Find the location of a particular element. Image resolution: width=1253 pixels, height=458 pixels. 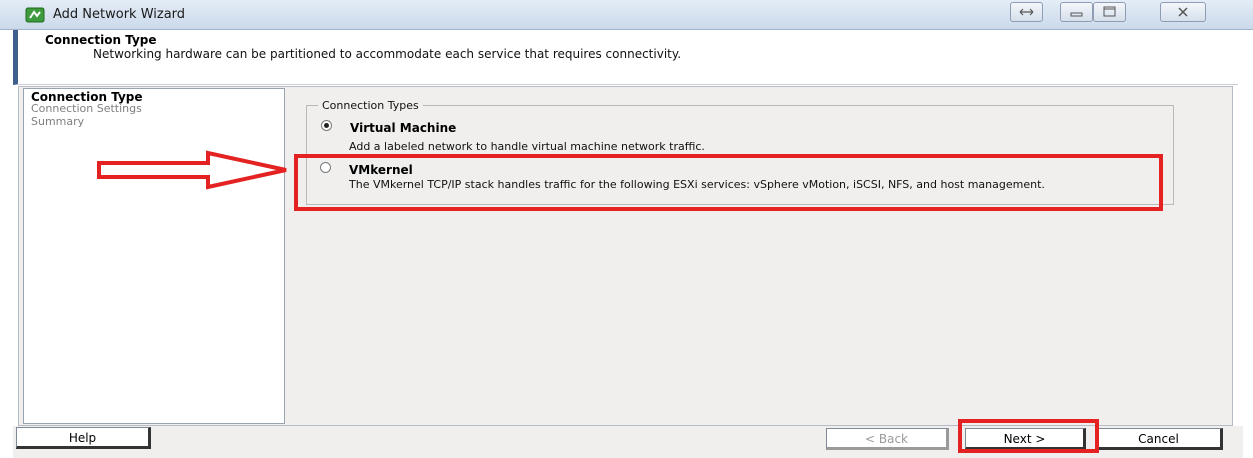

resize-toggle-button is located at coordinates (1026, 12).